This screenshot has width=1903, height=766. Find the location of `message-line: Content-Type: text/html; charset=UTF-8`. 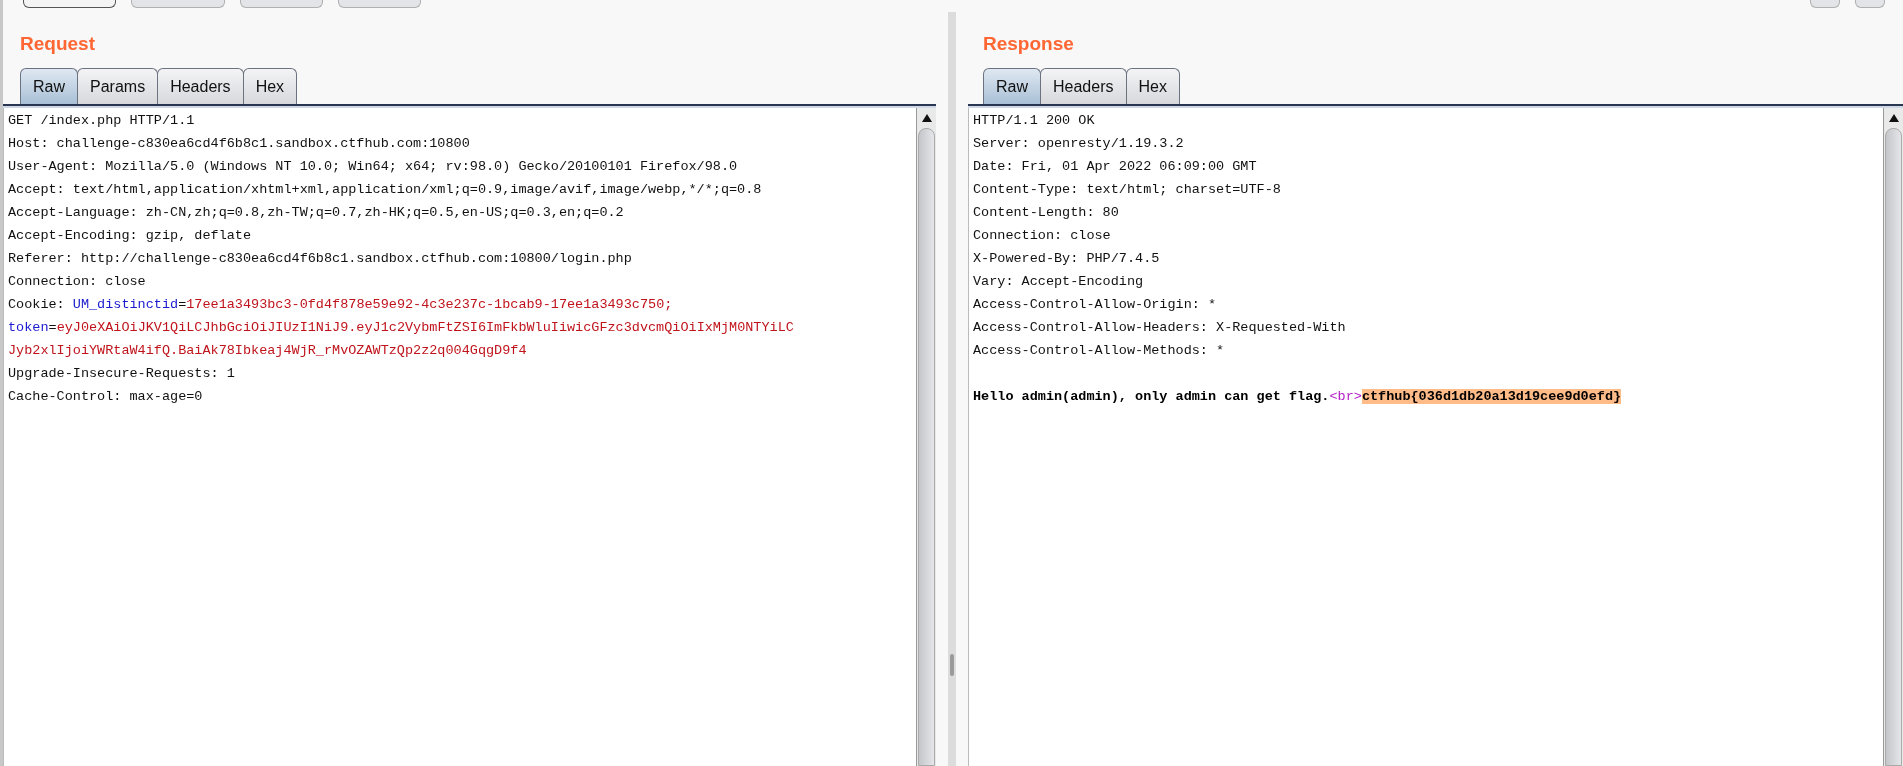

message-line: Content-Type: text/html; charset=UTF-8 is located at coordinates (1127, 190).